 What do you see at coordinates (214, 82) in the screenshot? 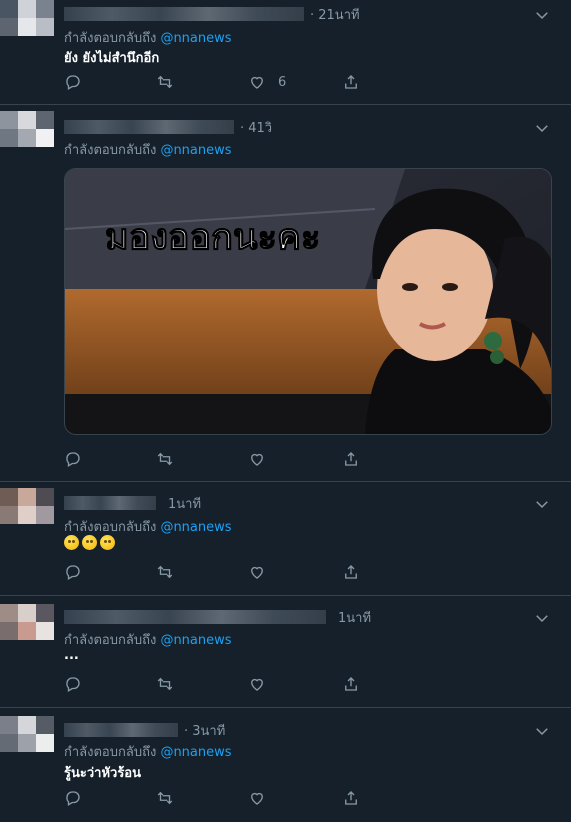
I see `tweet-actions: 6` at bounding box center [214, 82].